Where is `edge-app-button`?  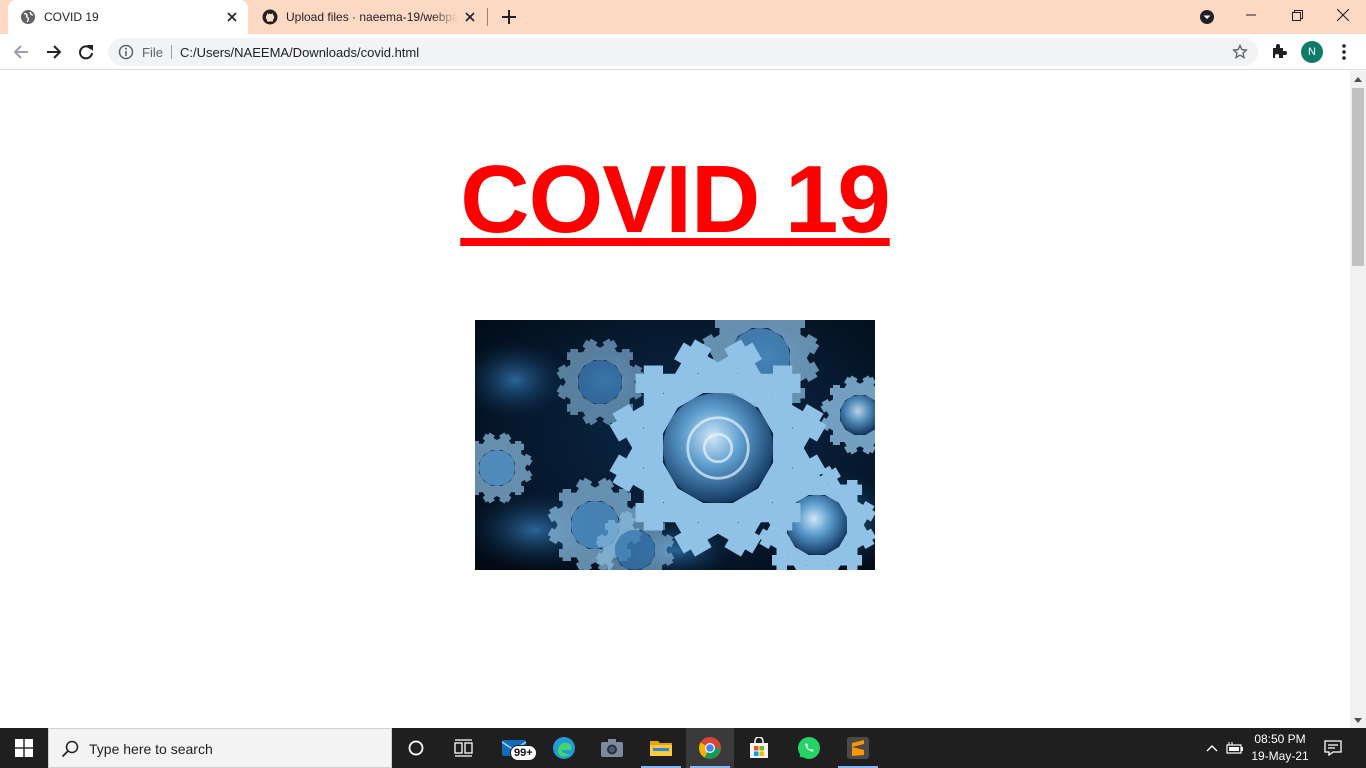 edge-app-button is located at coordinates (564, 748).